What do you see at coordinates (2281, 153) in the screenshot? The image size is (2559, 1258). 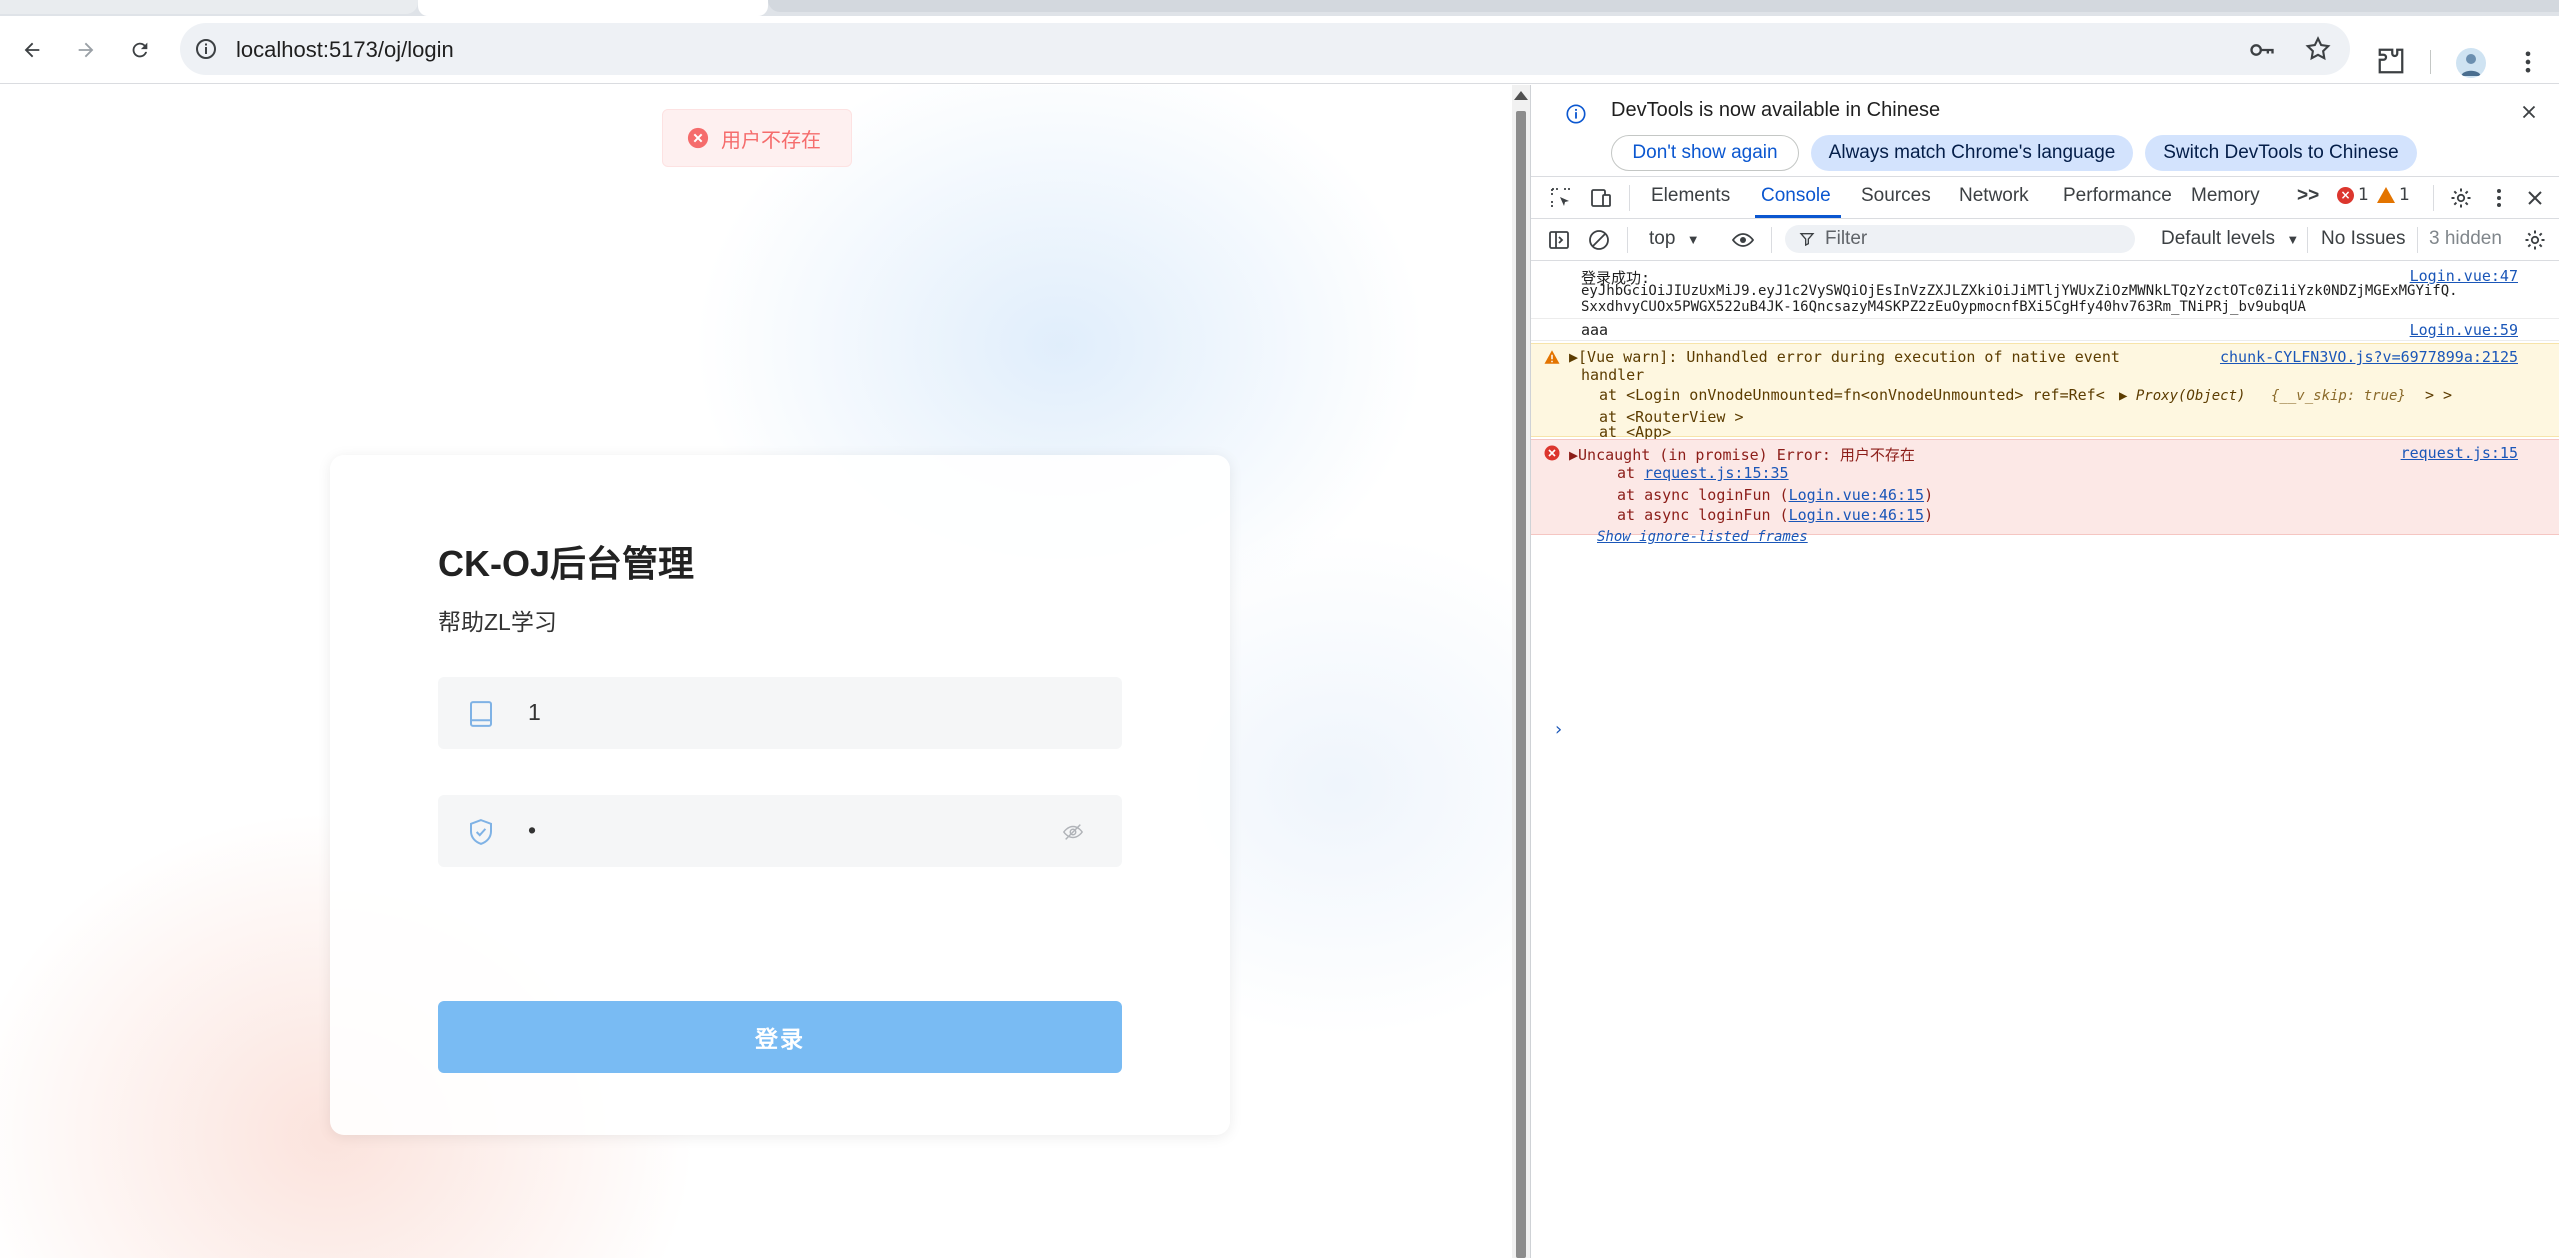 I see `switch-to-chinese-button: Switch DevTools to Chinese` at bounding box center [2281, 153].